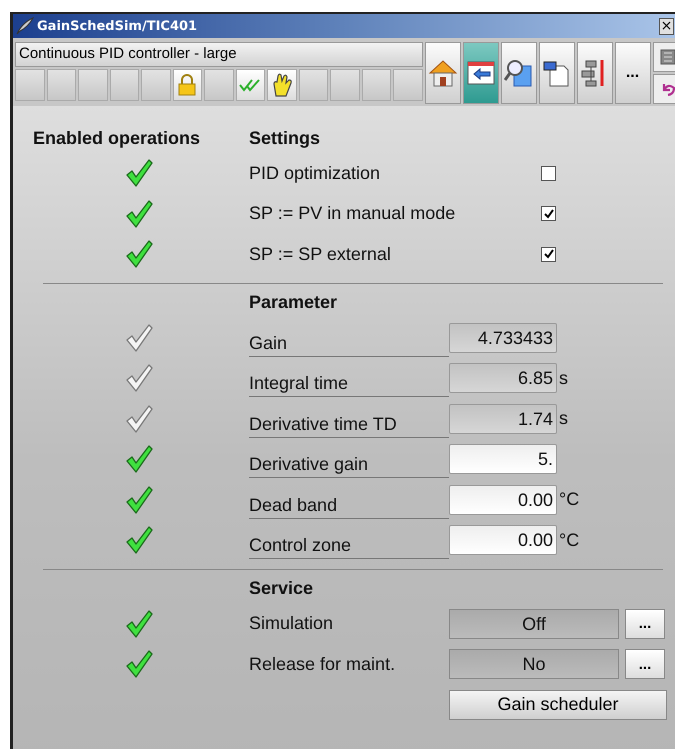 The height and width of the screenshot is (749, 675). Describe the element at coordinates (667, 57) in the screenshot. I see `panel-icon` at that location.